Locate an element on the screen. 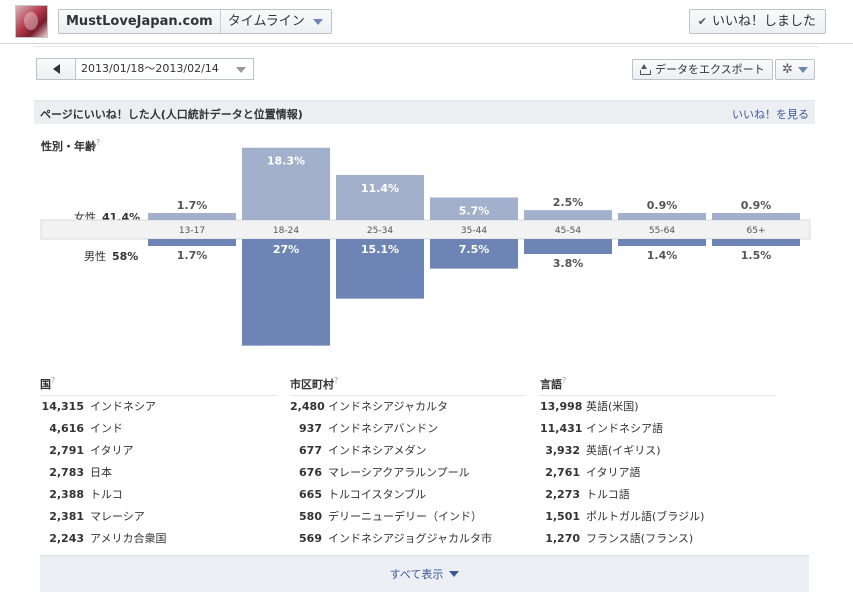  list-item-label: インドネシアジョグジャカルタ市 is located at coordinates (410, 538).